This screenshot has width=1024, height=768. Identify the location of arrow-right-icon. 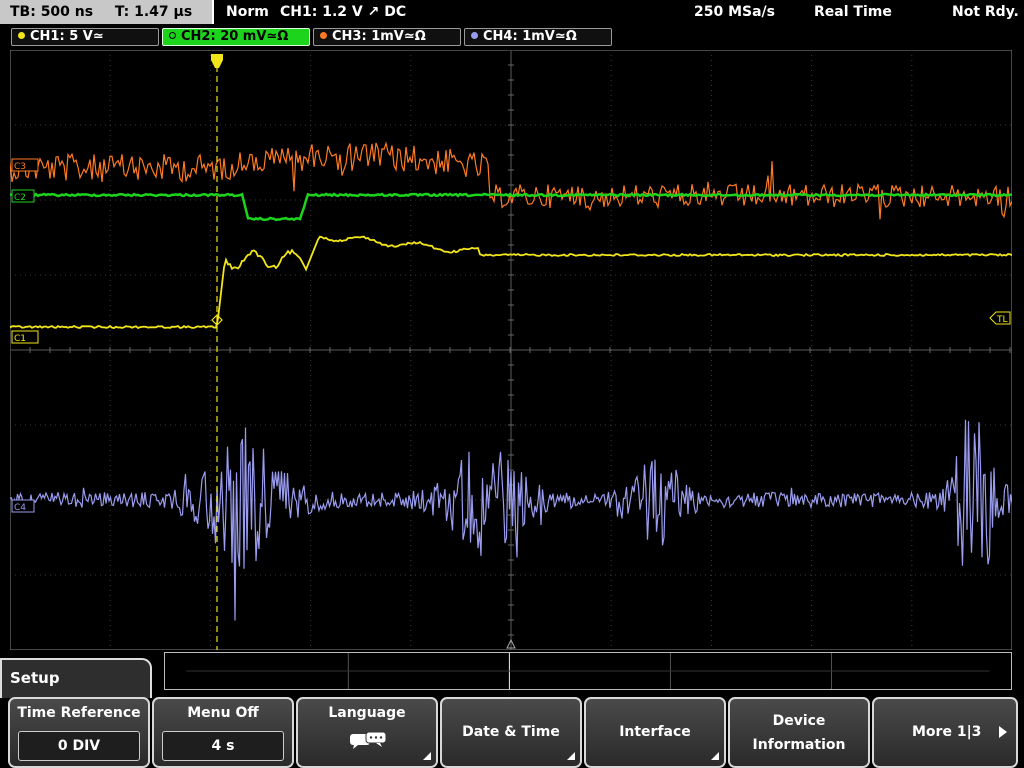
(1003, 732).